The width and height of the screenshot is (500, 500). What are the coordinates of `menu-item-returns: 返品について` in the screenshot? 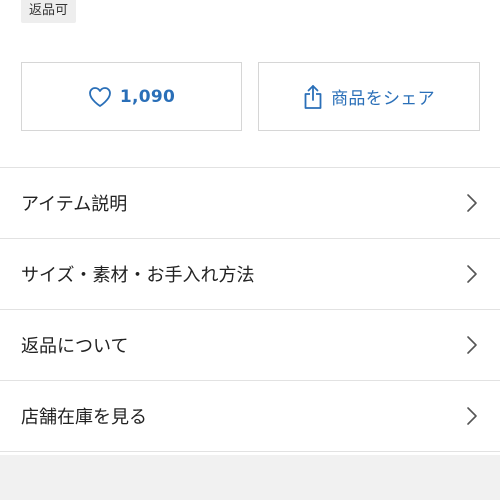 It's located at (250, 345).